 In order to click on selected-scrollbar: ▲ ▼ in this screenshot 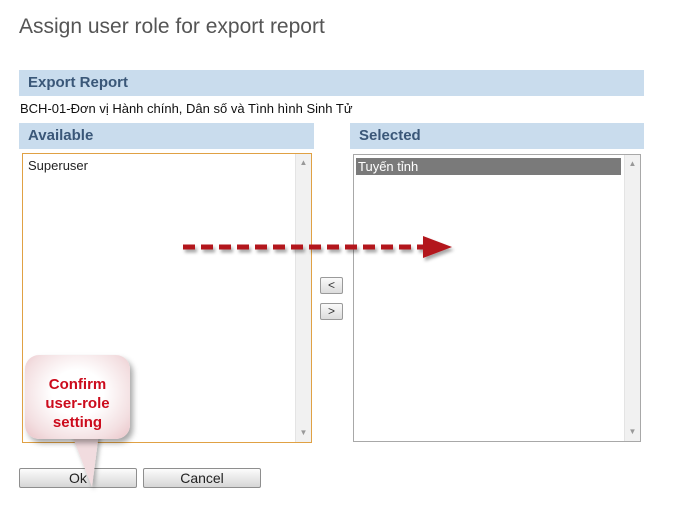, I will do `click(632, 298)`.